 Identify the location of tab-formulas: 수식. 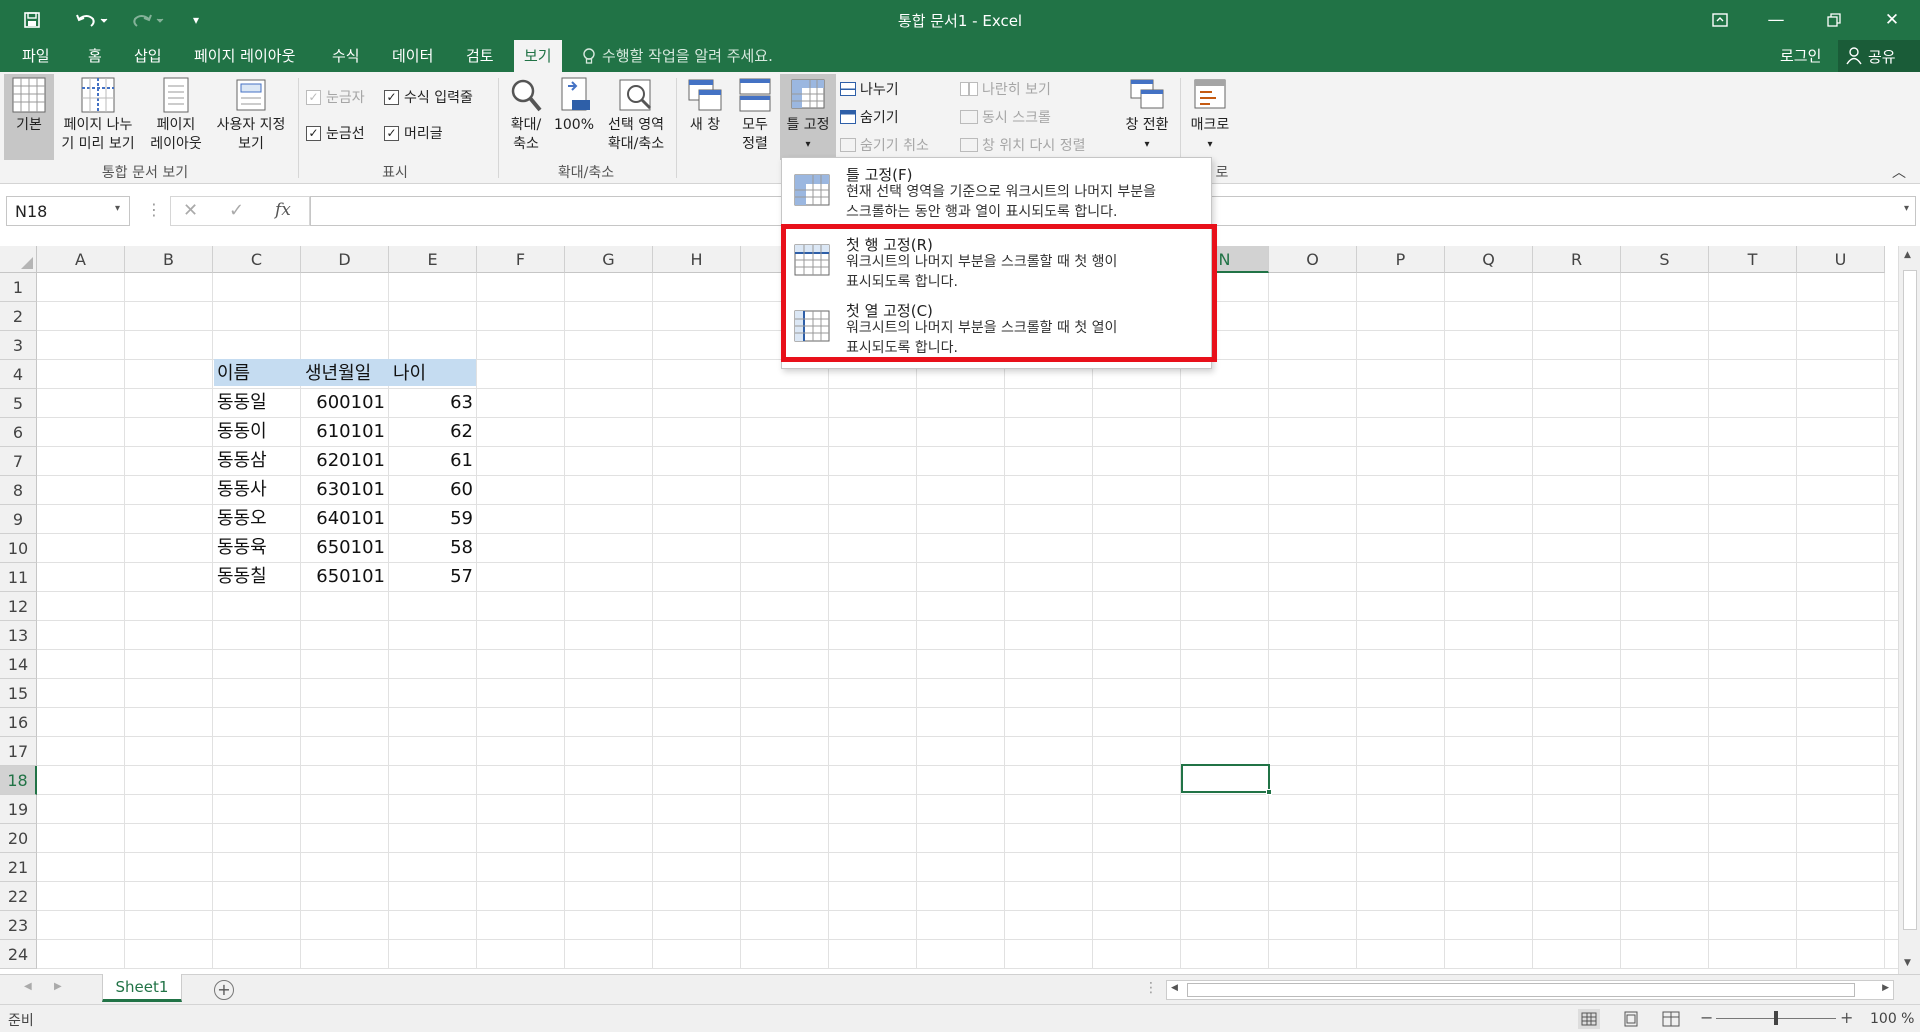
(346, 56).